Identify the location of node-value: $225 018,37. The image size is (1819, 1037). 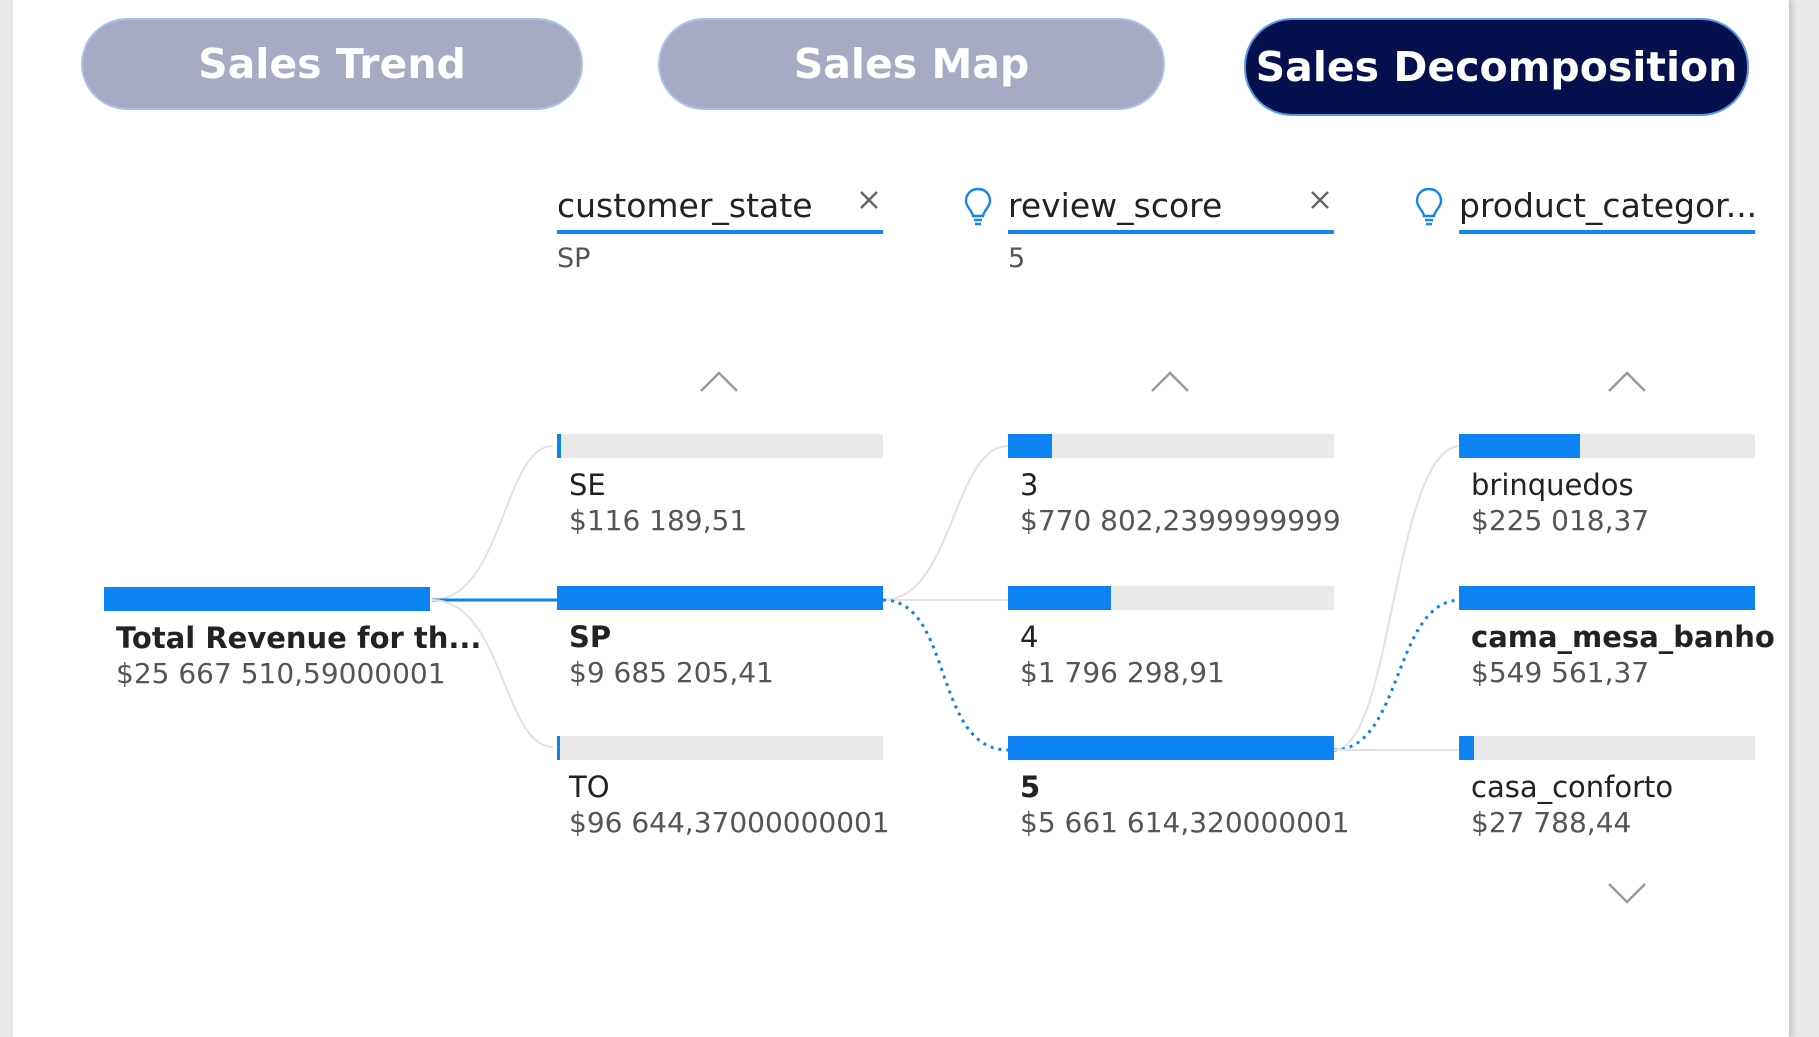
(1560, 520).